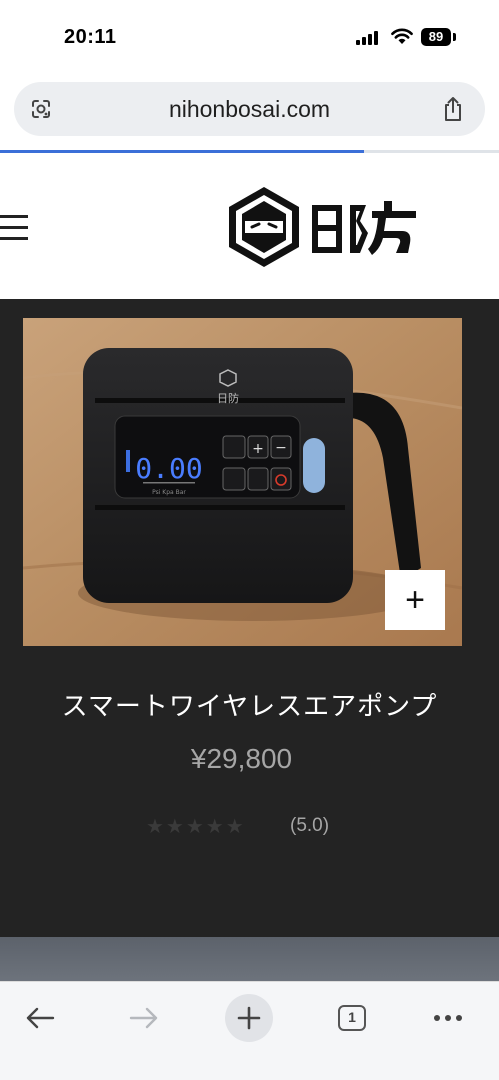 The image size is (499, 1080). I want to click on add-to-cart-button: +, so click(415, 600).